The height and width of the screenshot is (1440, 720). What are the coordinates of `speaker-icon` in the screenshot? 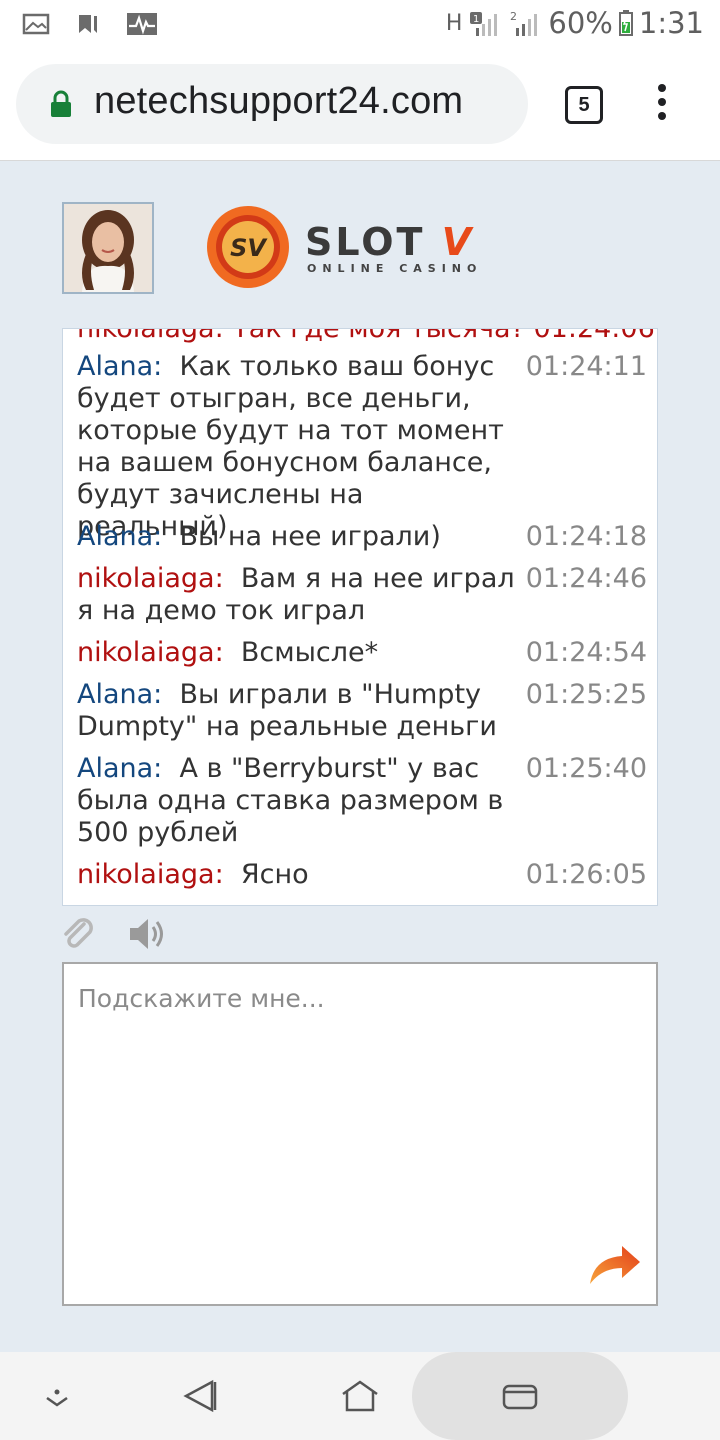 It's located at (148, 934).